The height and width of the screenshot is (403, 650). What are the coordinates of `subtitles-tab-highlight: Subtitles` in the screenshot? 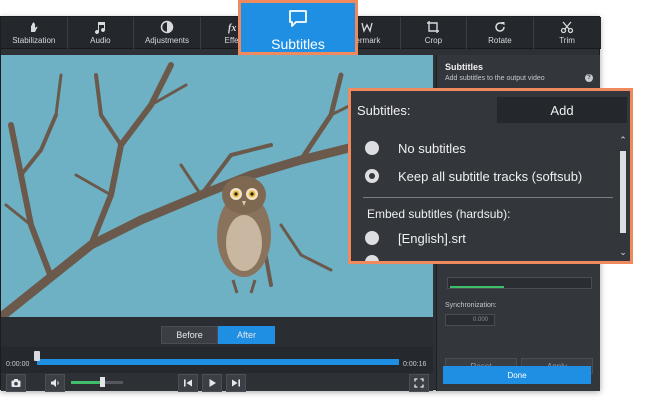 It's located at (298, 27).